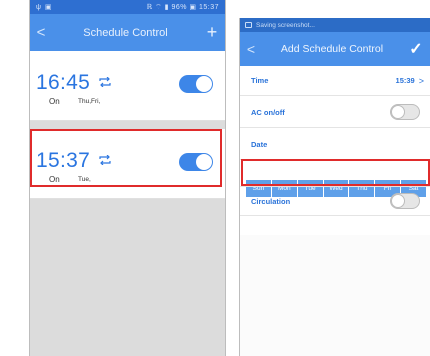 Image resolution: width=430 pixels, height=356 pixels. I want to click on circulation-toggle, so click(405, 201).